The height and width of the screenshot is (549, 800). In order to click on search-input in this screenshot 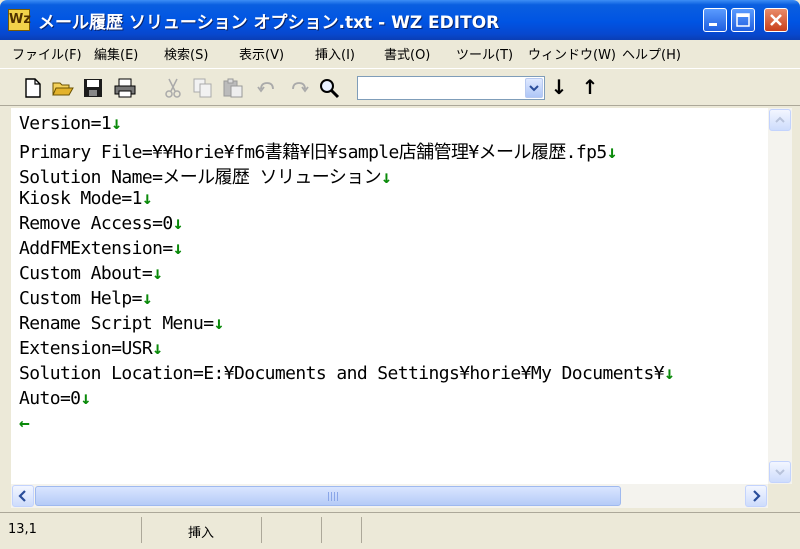, I will do `click(442, 89)`.